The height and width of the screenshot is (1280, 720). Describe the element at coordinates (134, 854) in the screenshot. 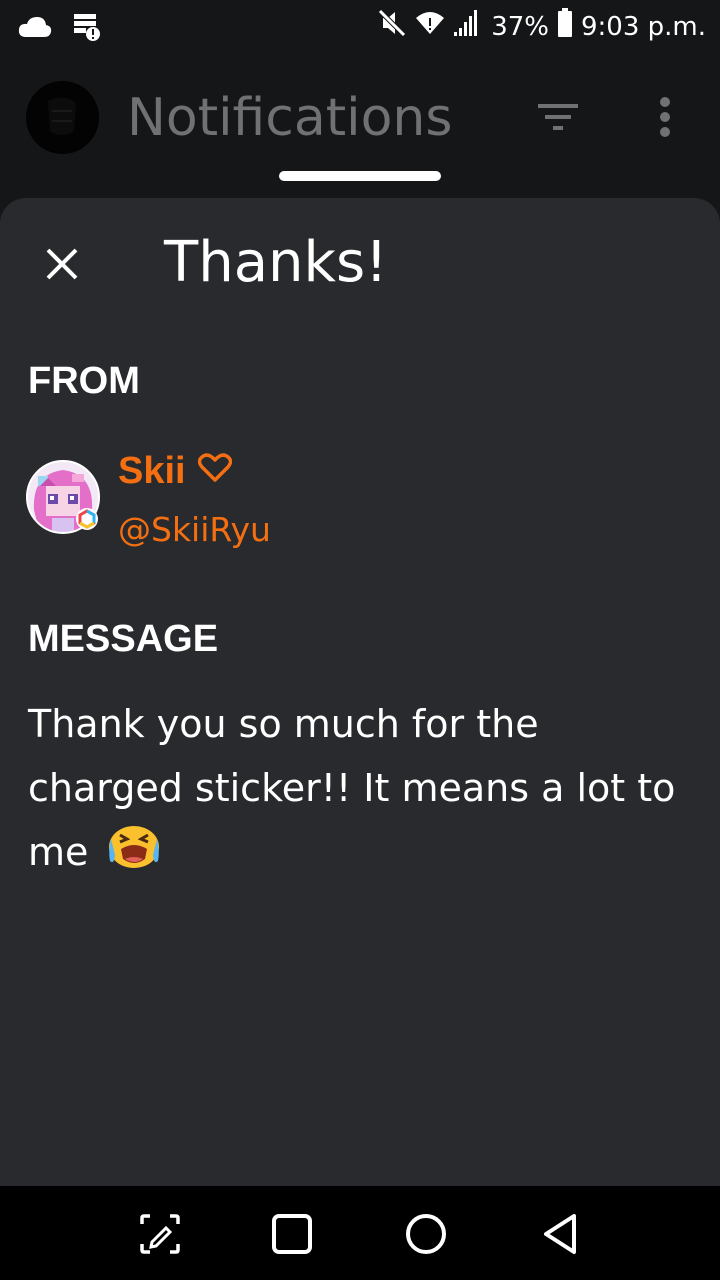

I see `crying-face-emoji` at that location.